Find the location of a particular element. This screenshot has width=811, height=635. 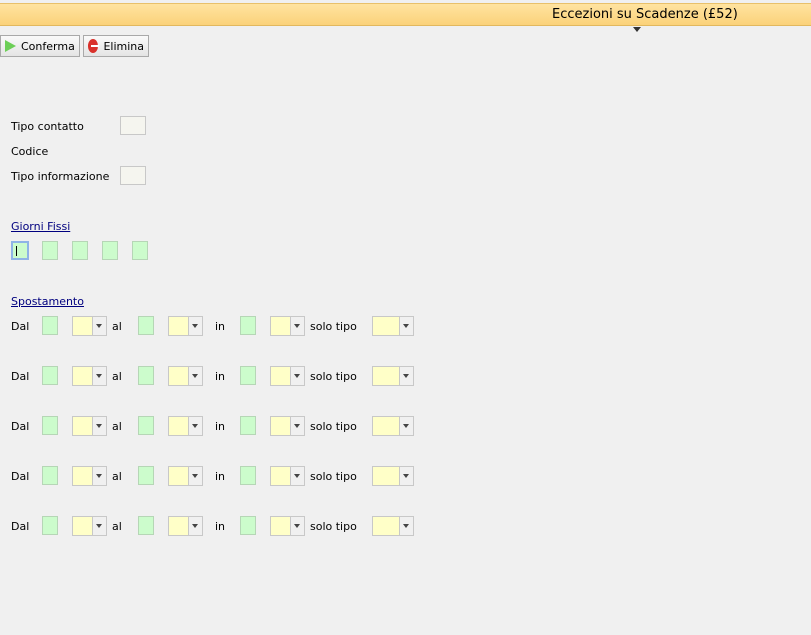

delete-icon is located at coordinates (94, 46).